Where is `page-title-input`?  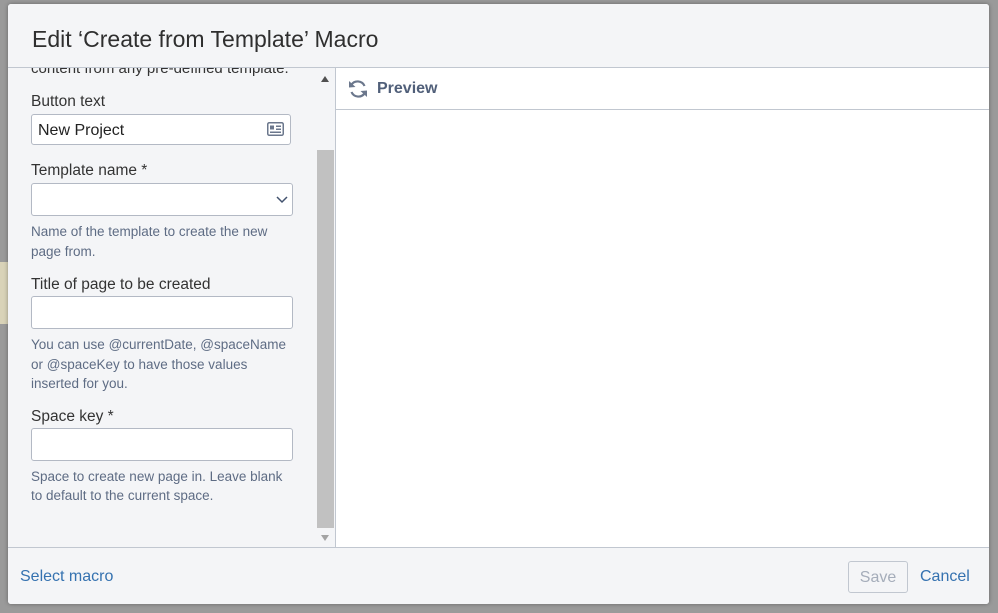 page-title-input is located at coordinates (162, 312).